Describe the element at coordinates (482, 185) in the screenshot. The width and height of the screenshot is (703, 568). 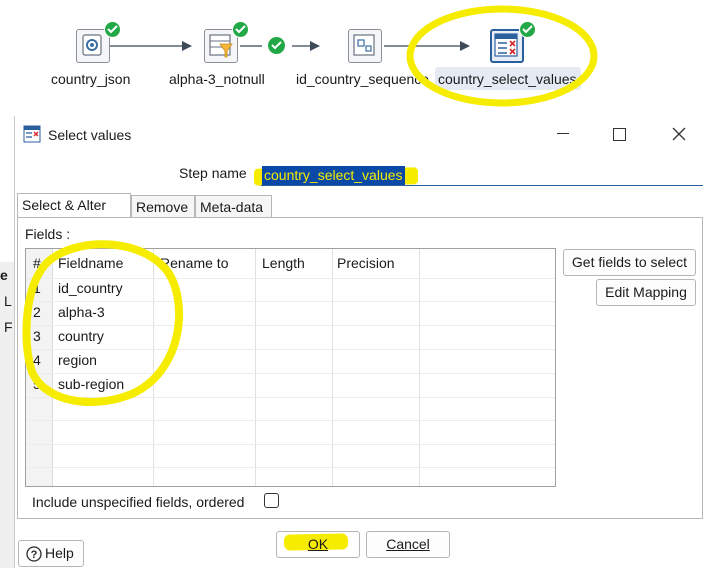
I see `step-name-underline` at that location.